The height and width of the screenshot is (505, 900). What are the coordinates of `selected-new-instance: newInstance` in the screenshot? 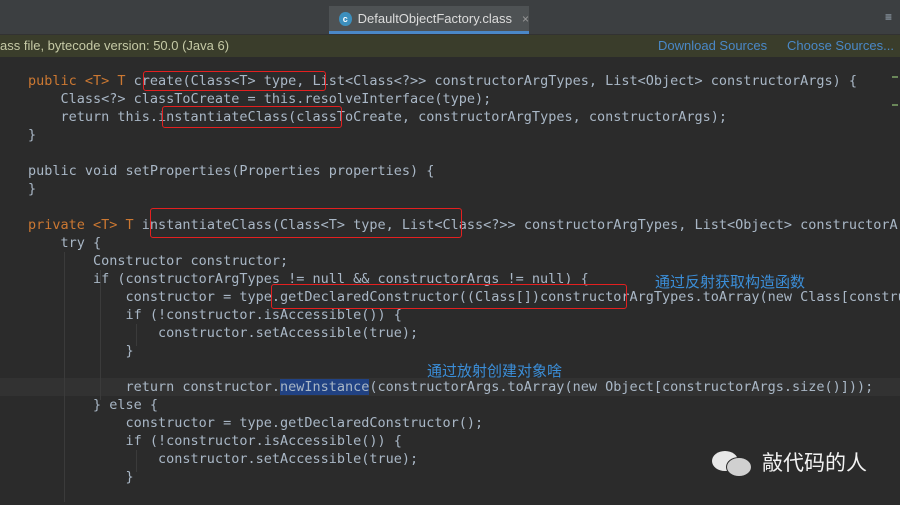 It's located at (324, 387).